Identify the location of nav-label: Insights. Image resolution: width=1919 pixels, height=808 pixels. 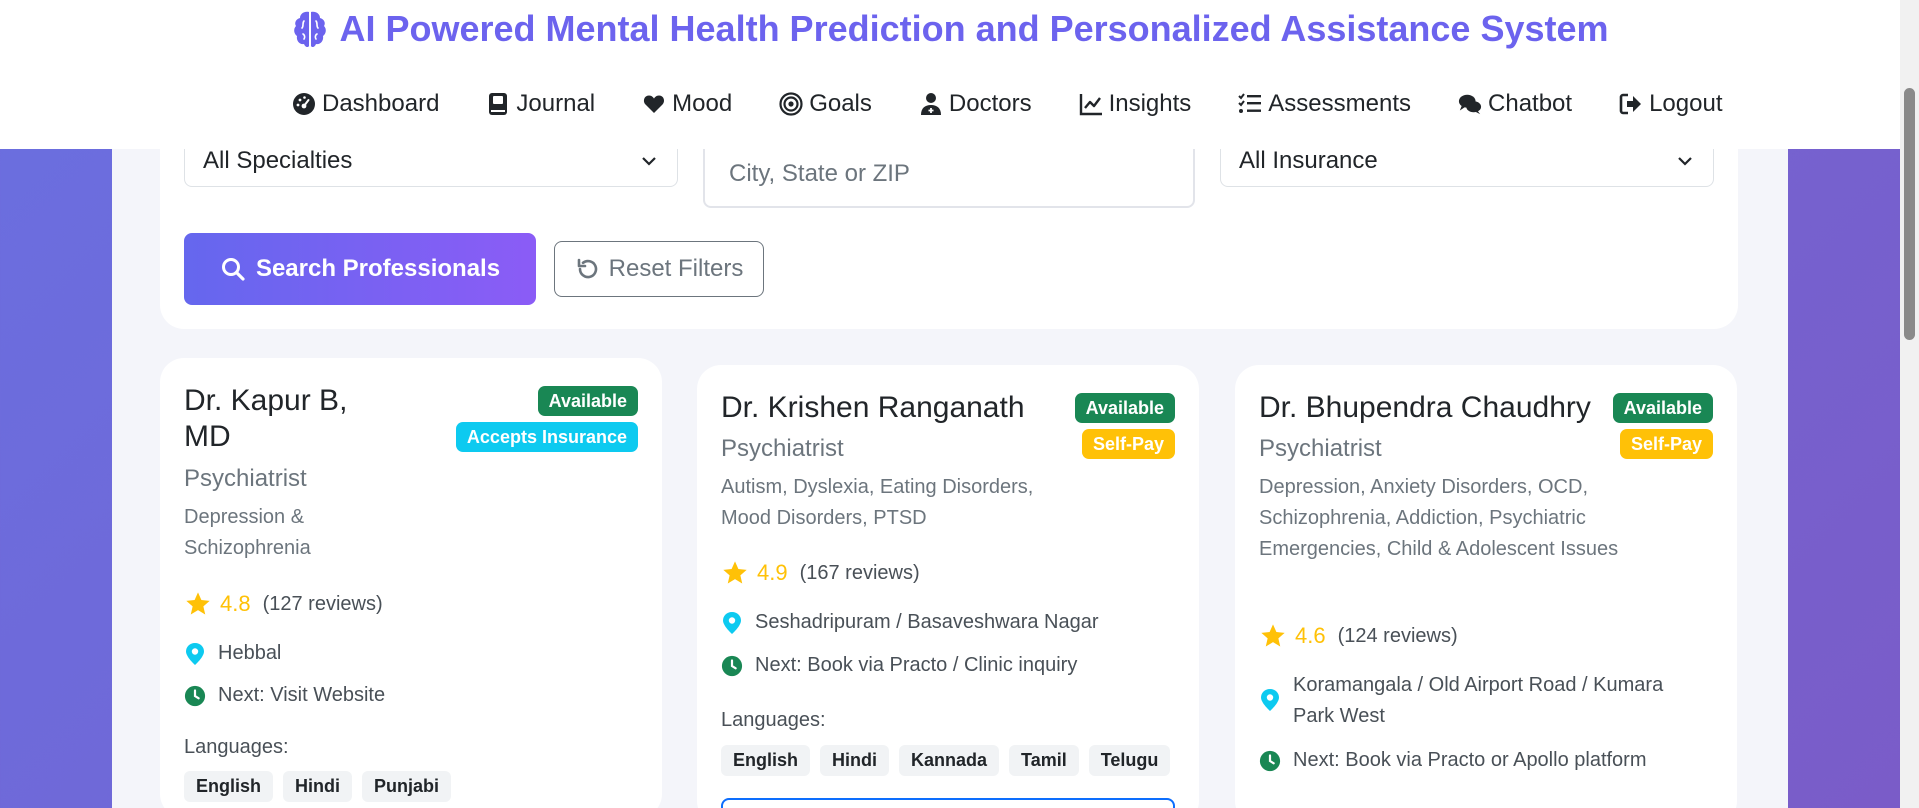
(1150, 103).